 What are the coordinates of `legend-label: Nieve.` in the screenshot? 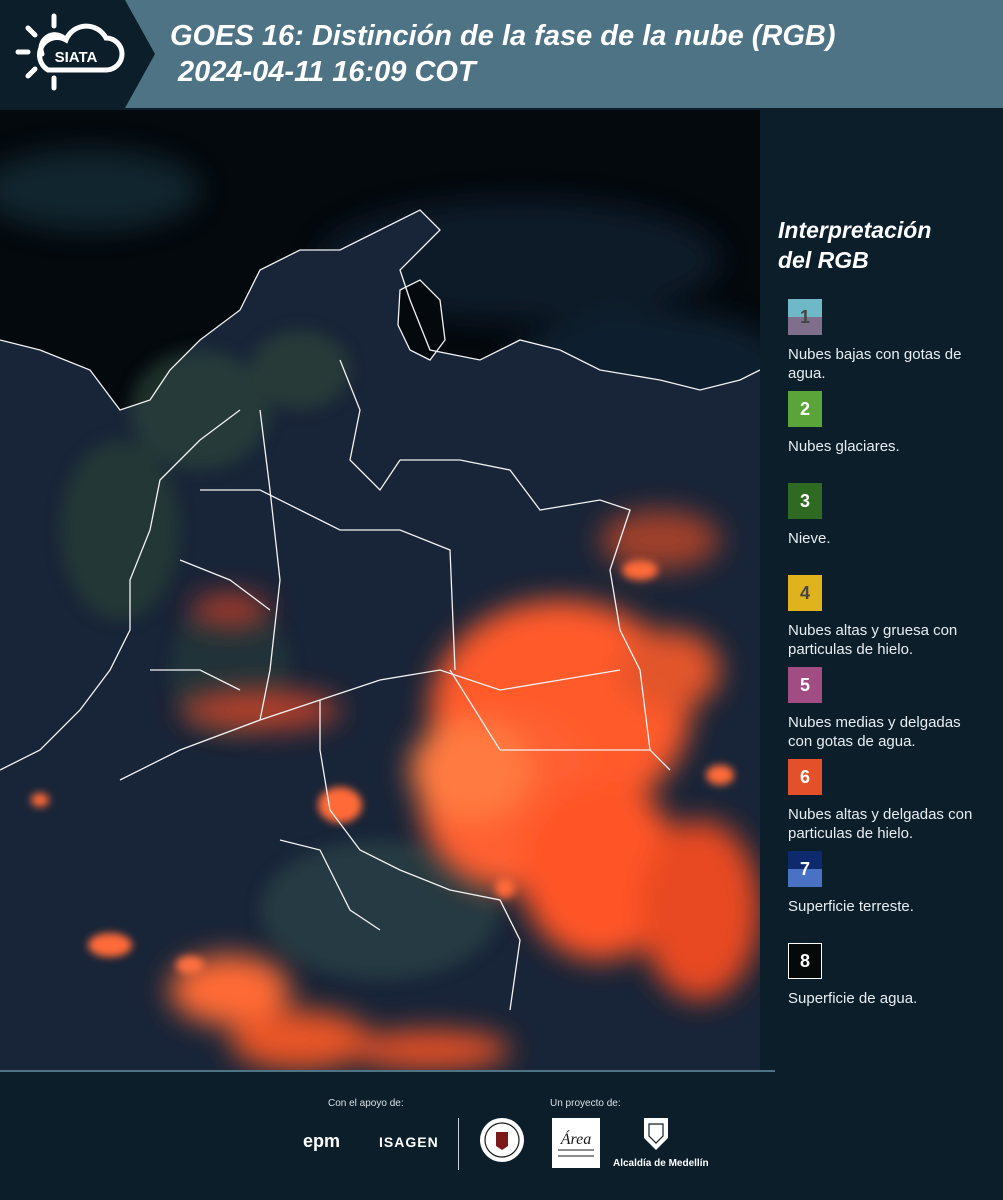 It's located at (809, 538).